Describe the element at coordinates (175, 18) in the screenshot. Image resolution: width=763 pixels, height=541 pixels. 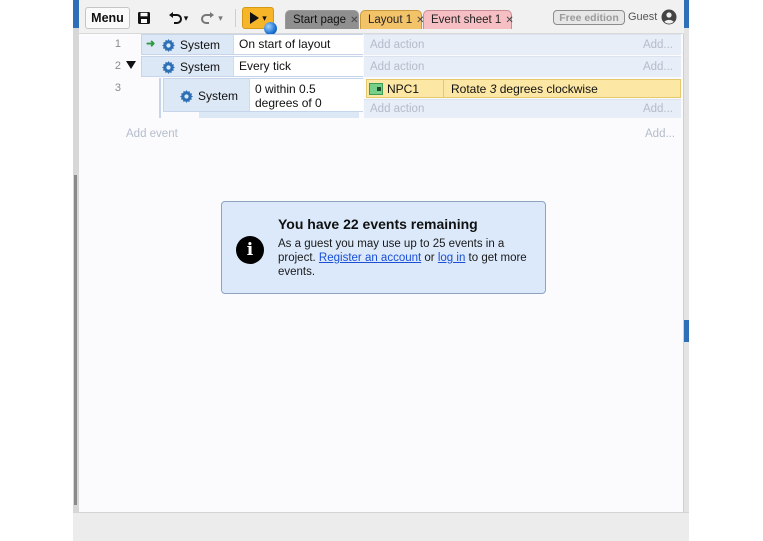
I see `undo-icon` at that location.